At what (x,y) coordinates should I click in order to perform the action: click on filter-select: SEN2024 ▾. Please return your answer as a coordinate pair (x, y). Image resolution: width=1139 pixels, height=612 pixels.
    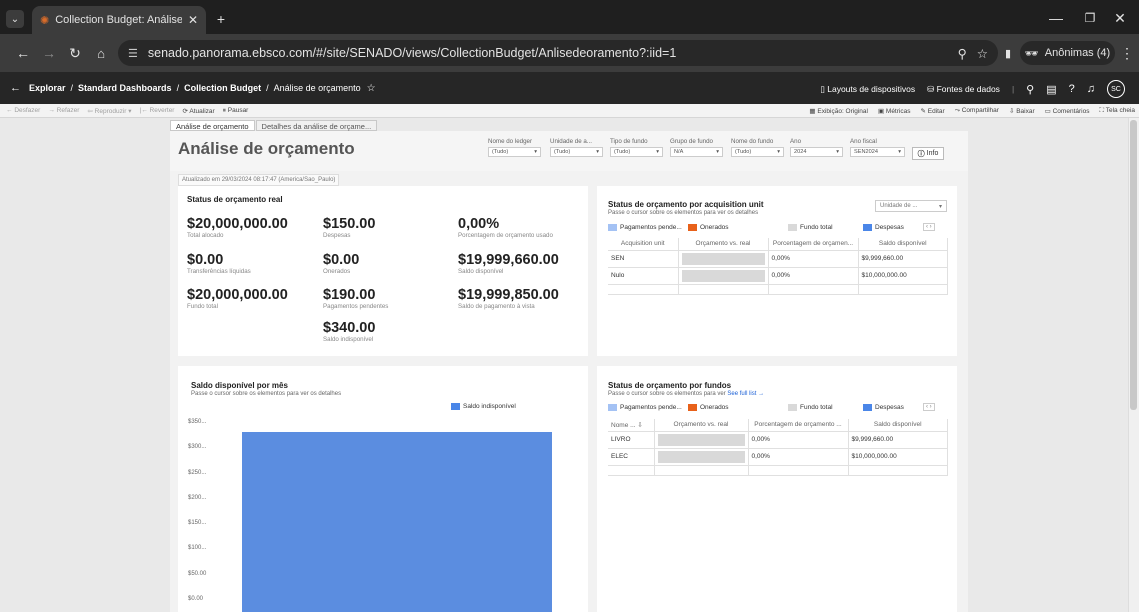
    Looking at the image, I should click on (877, 152).